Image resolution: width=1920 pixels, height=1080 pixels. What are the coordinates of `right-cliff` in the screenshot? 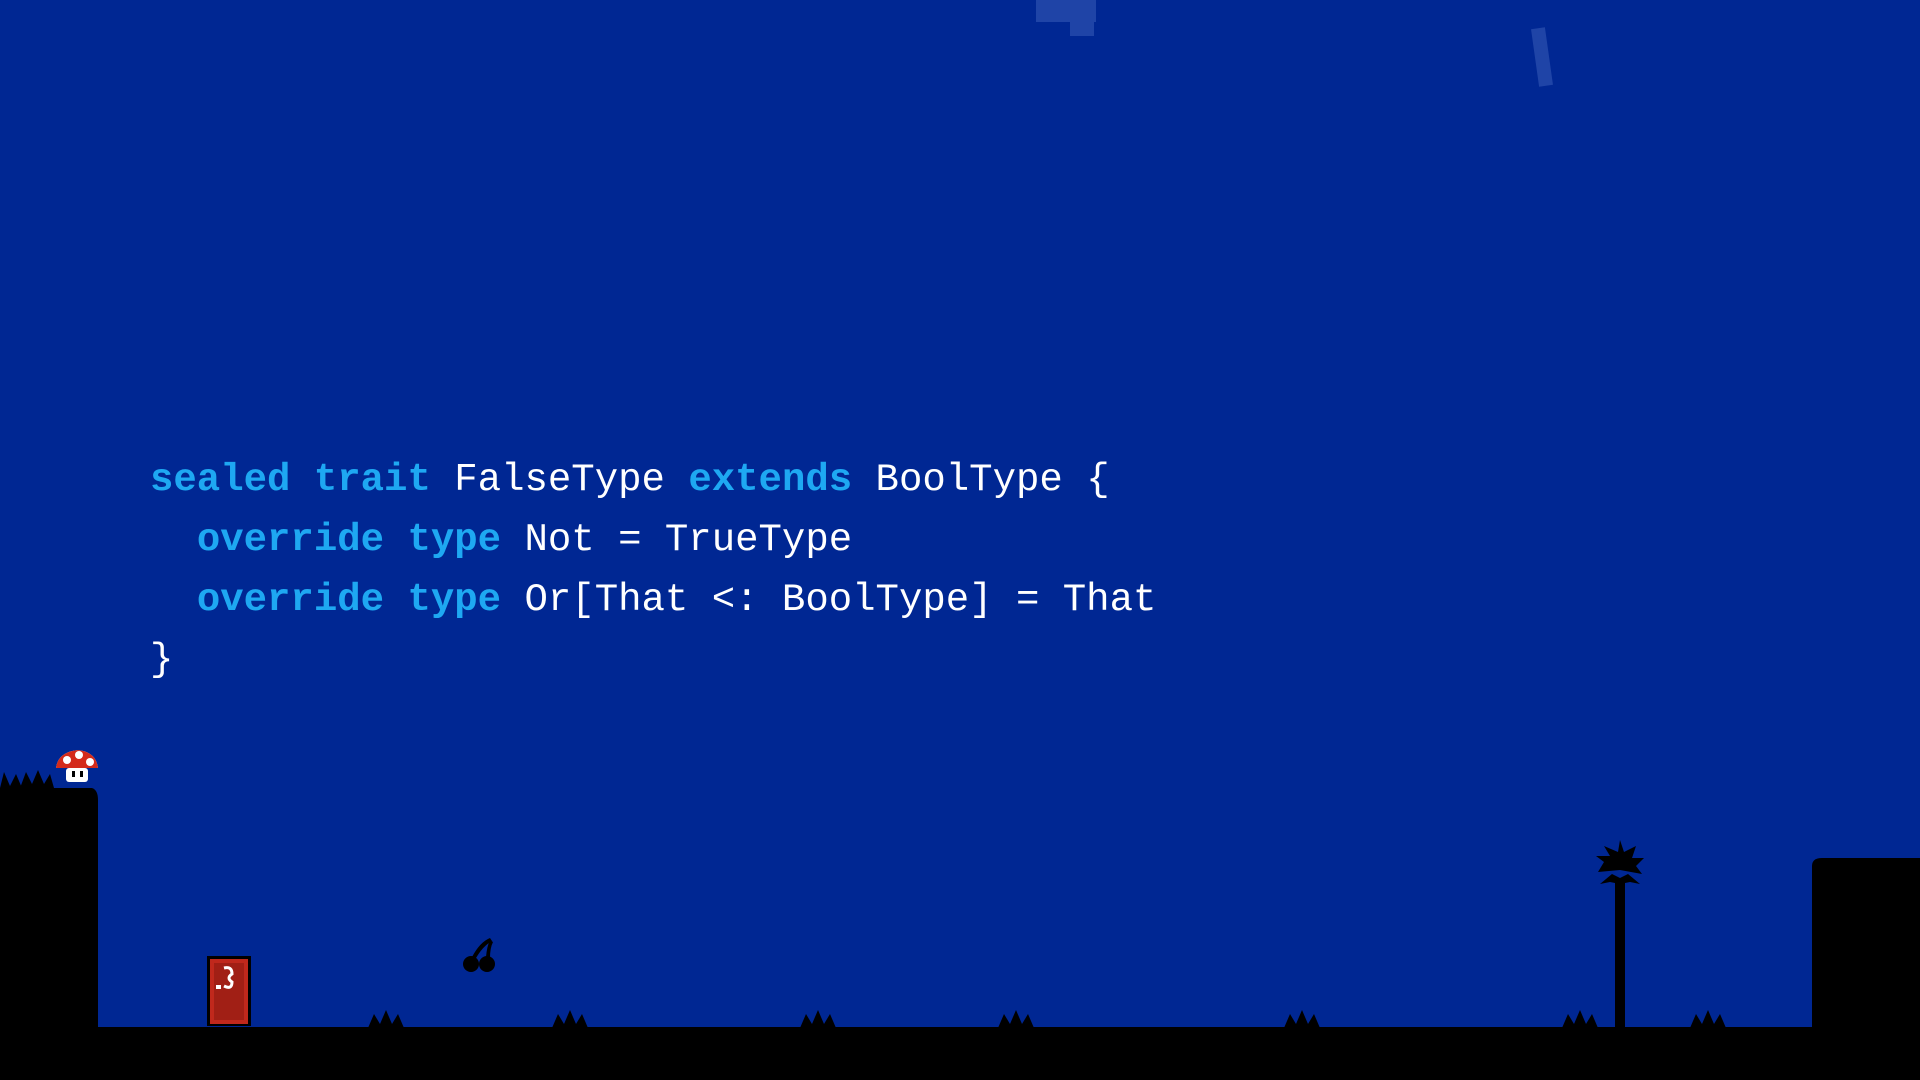 It's located at (1866, 969).